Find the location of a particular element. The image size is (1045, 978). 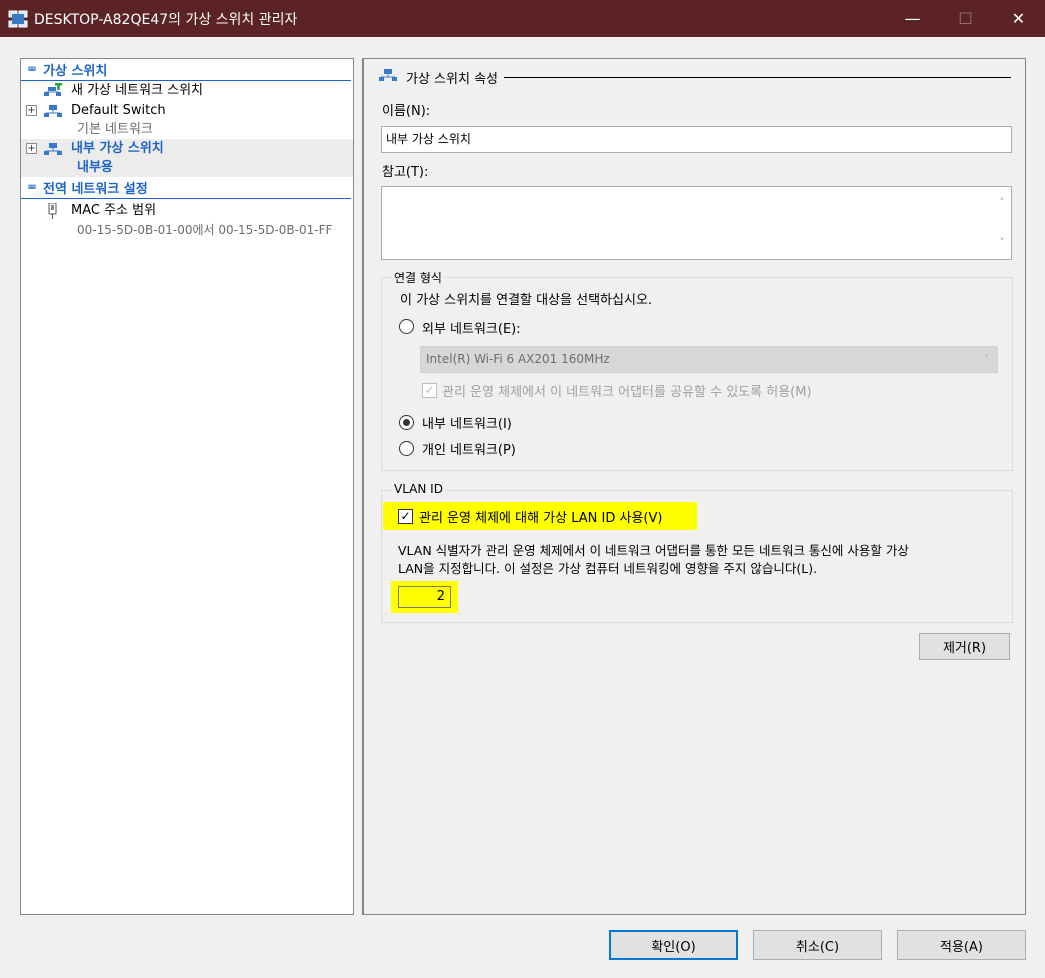

scroll-down-icon: ˅ is located at coordinates (1002, 243).